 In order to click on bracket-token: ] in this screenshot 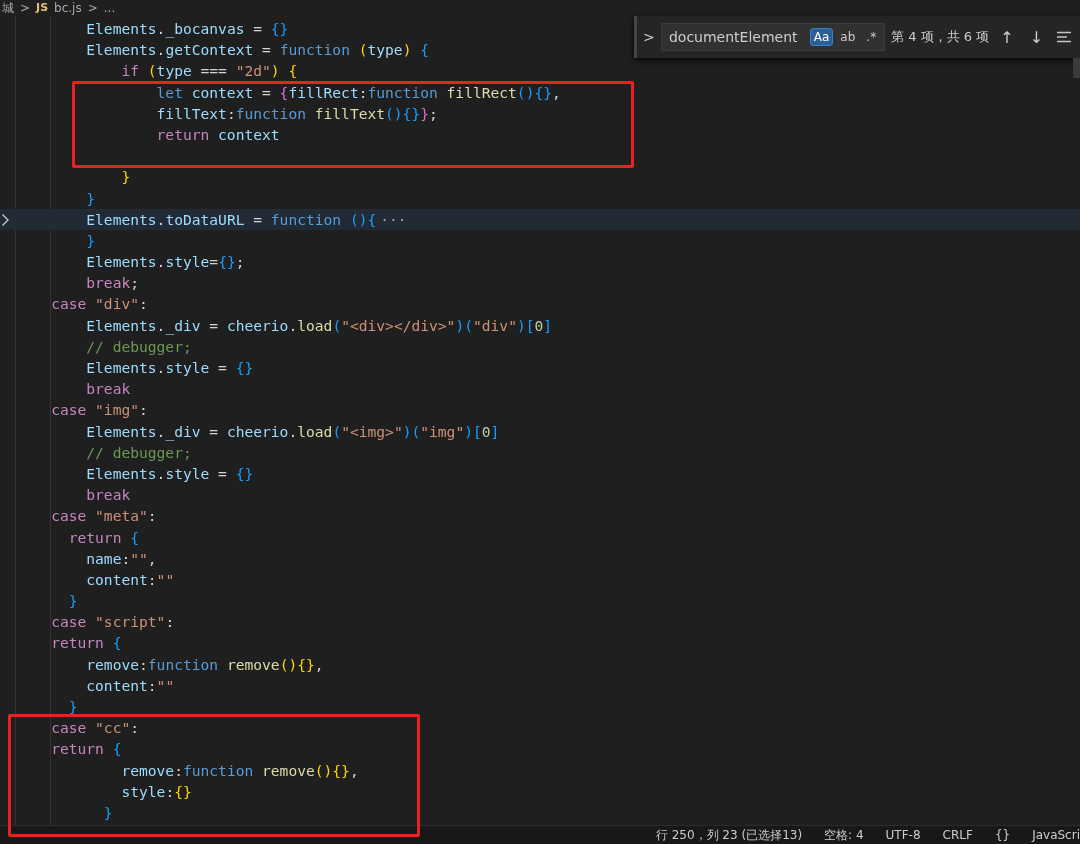, I will do `click(548, 325)`.